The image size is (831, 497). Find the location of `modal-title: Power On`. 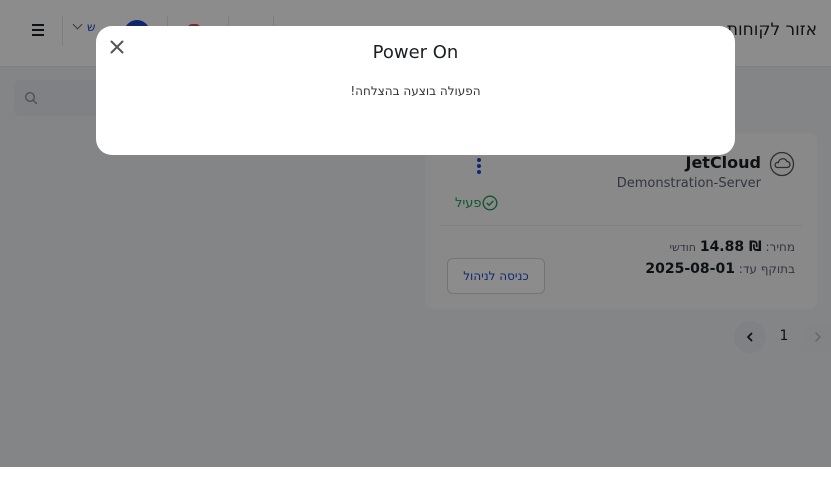

modal-title: Power On is located at coordinates (415, 52).